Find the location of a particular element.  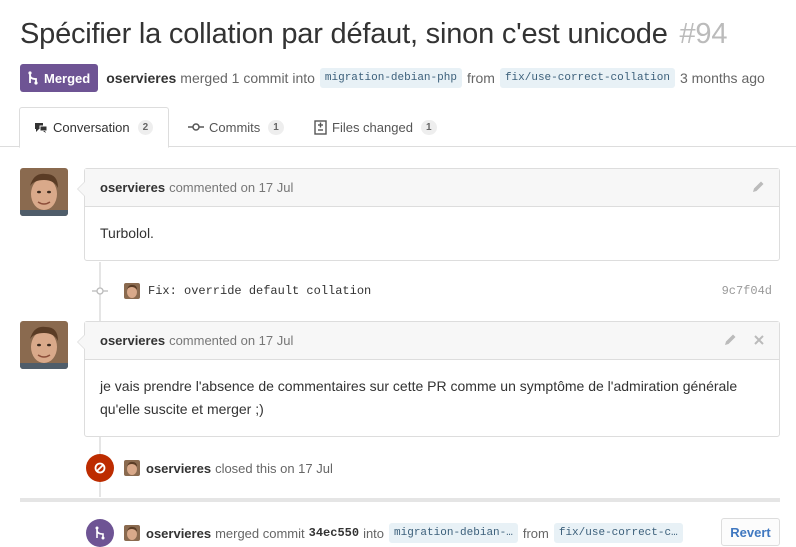

merge-commit-sha: 34ec550 is located at coordinates (334, 533).